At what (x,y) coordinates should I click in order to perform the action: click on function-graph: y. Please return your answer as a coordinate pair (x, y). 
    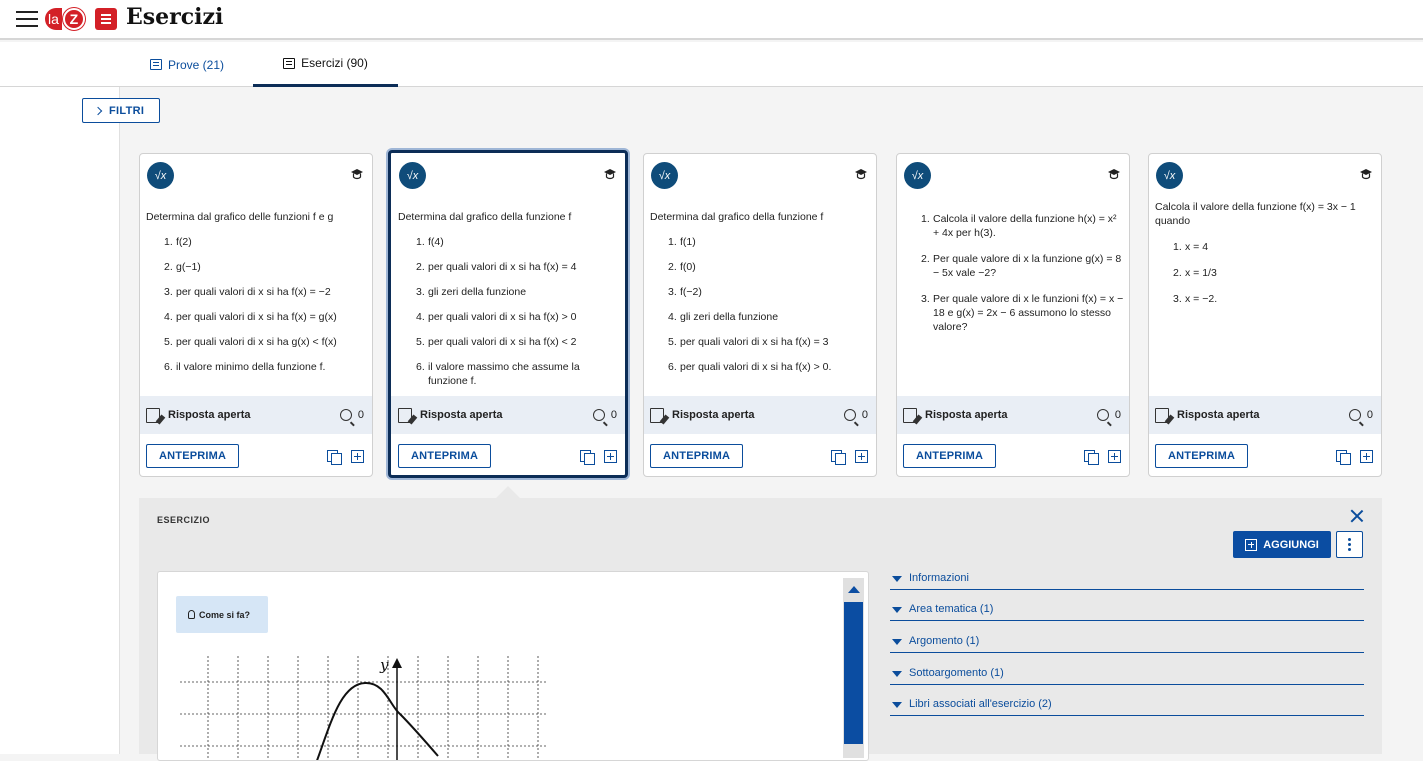
    Looking at the image, I should click on (364, 708).